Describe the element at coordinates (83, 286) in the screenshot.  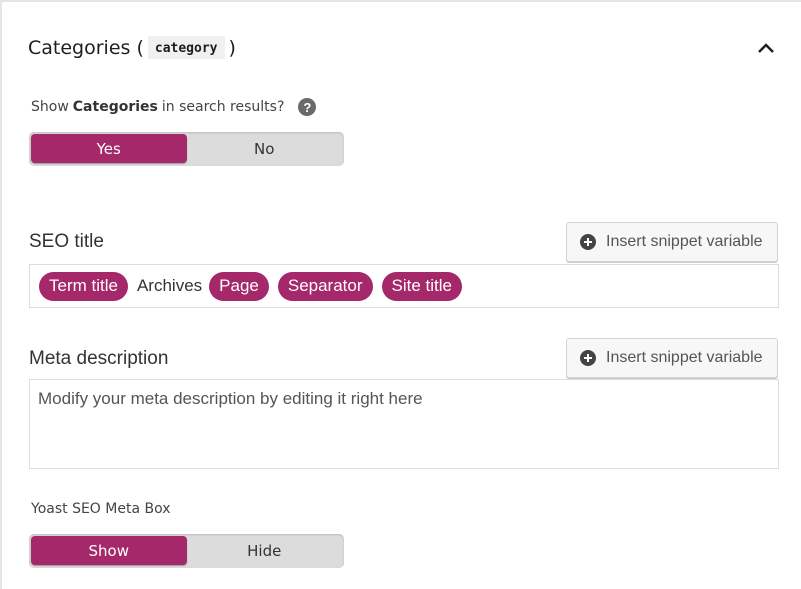
I see `snippet-variable-term-title: Term title` at that location.